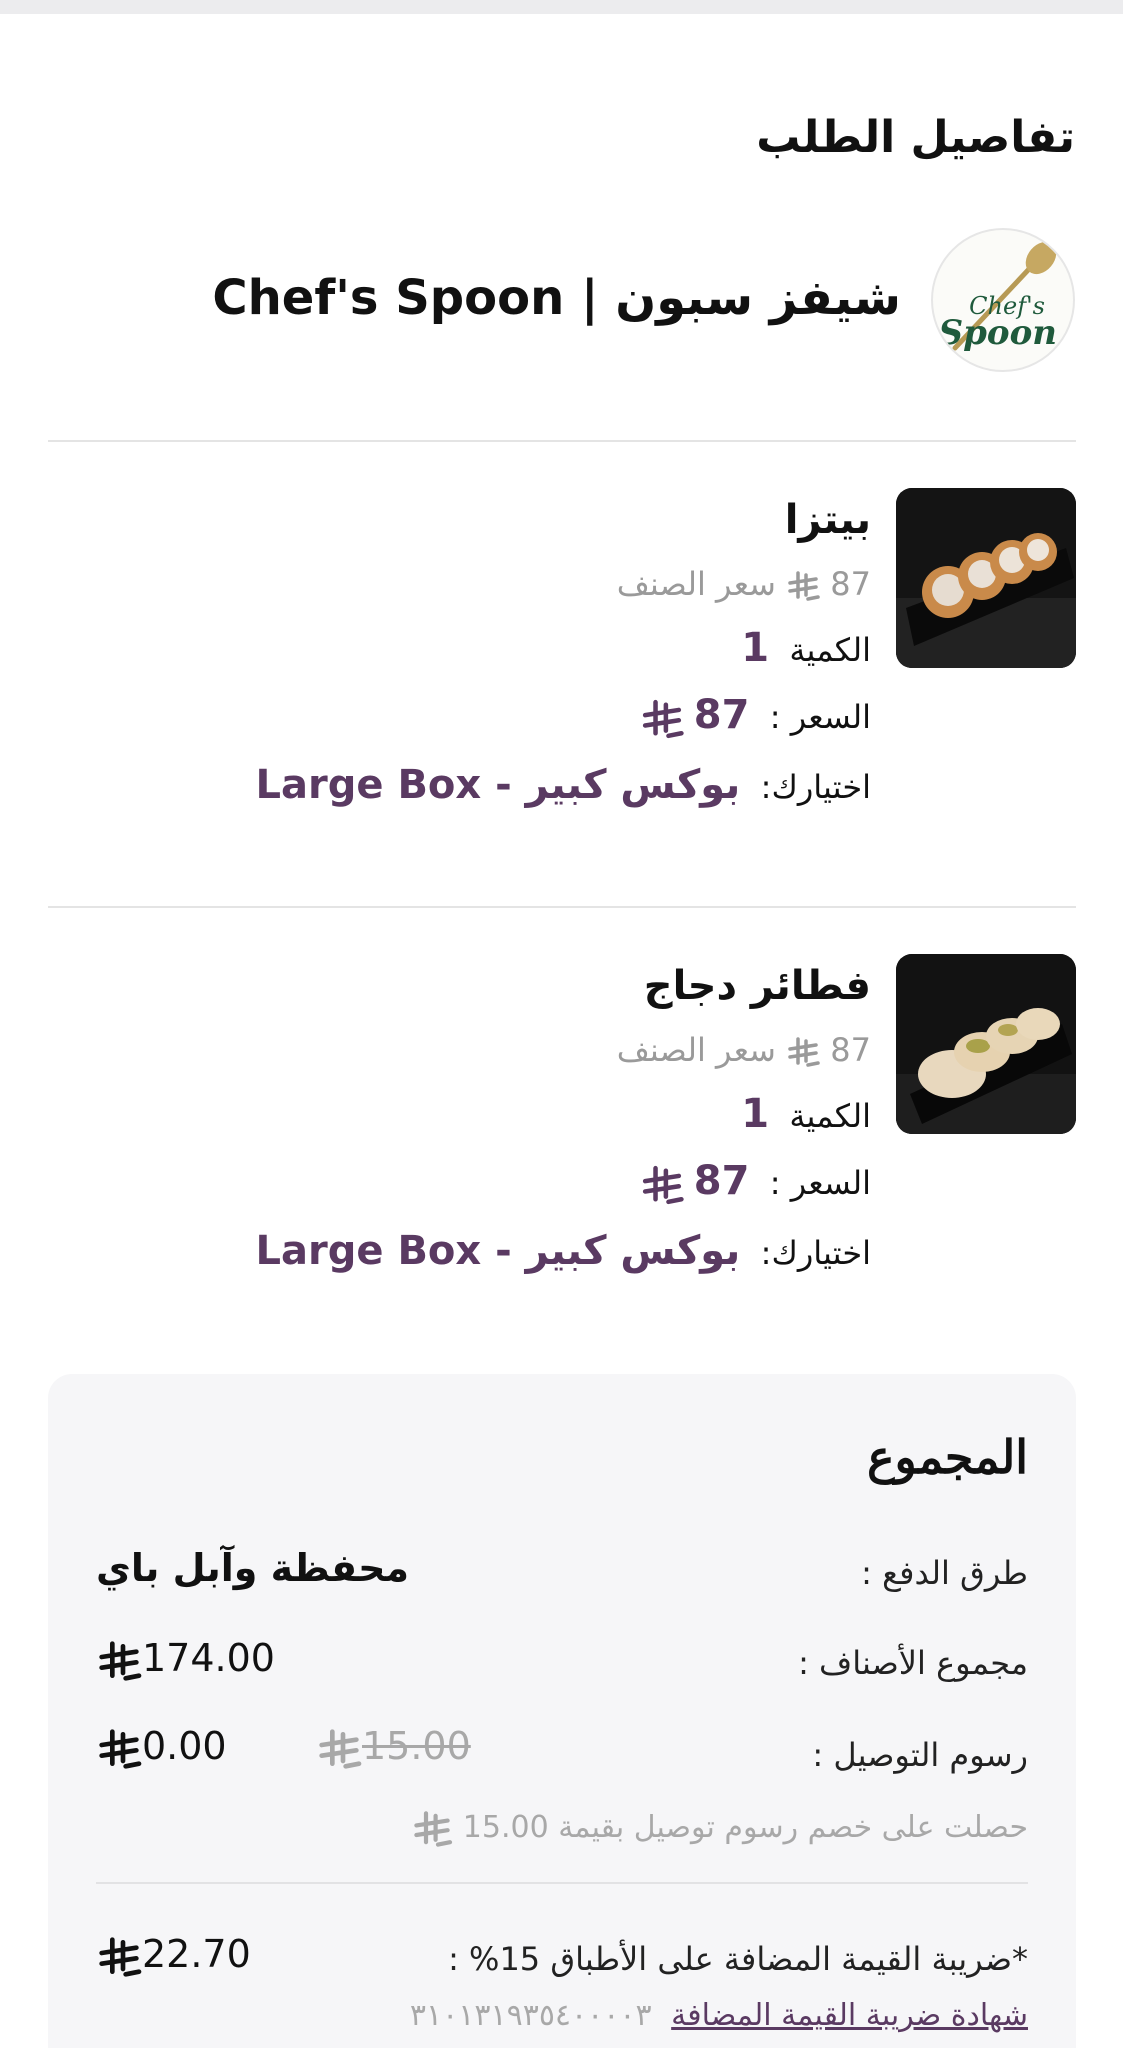 The image size is (1123, 2048). Describe the element at coordinates (719, 1828) in the screenshot. I see `delivery-discount-note: حصلت على خصم رسوم توصيل بقيمة 15.00` at that location.